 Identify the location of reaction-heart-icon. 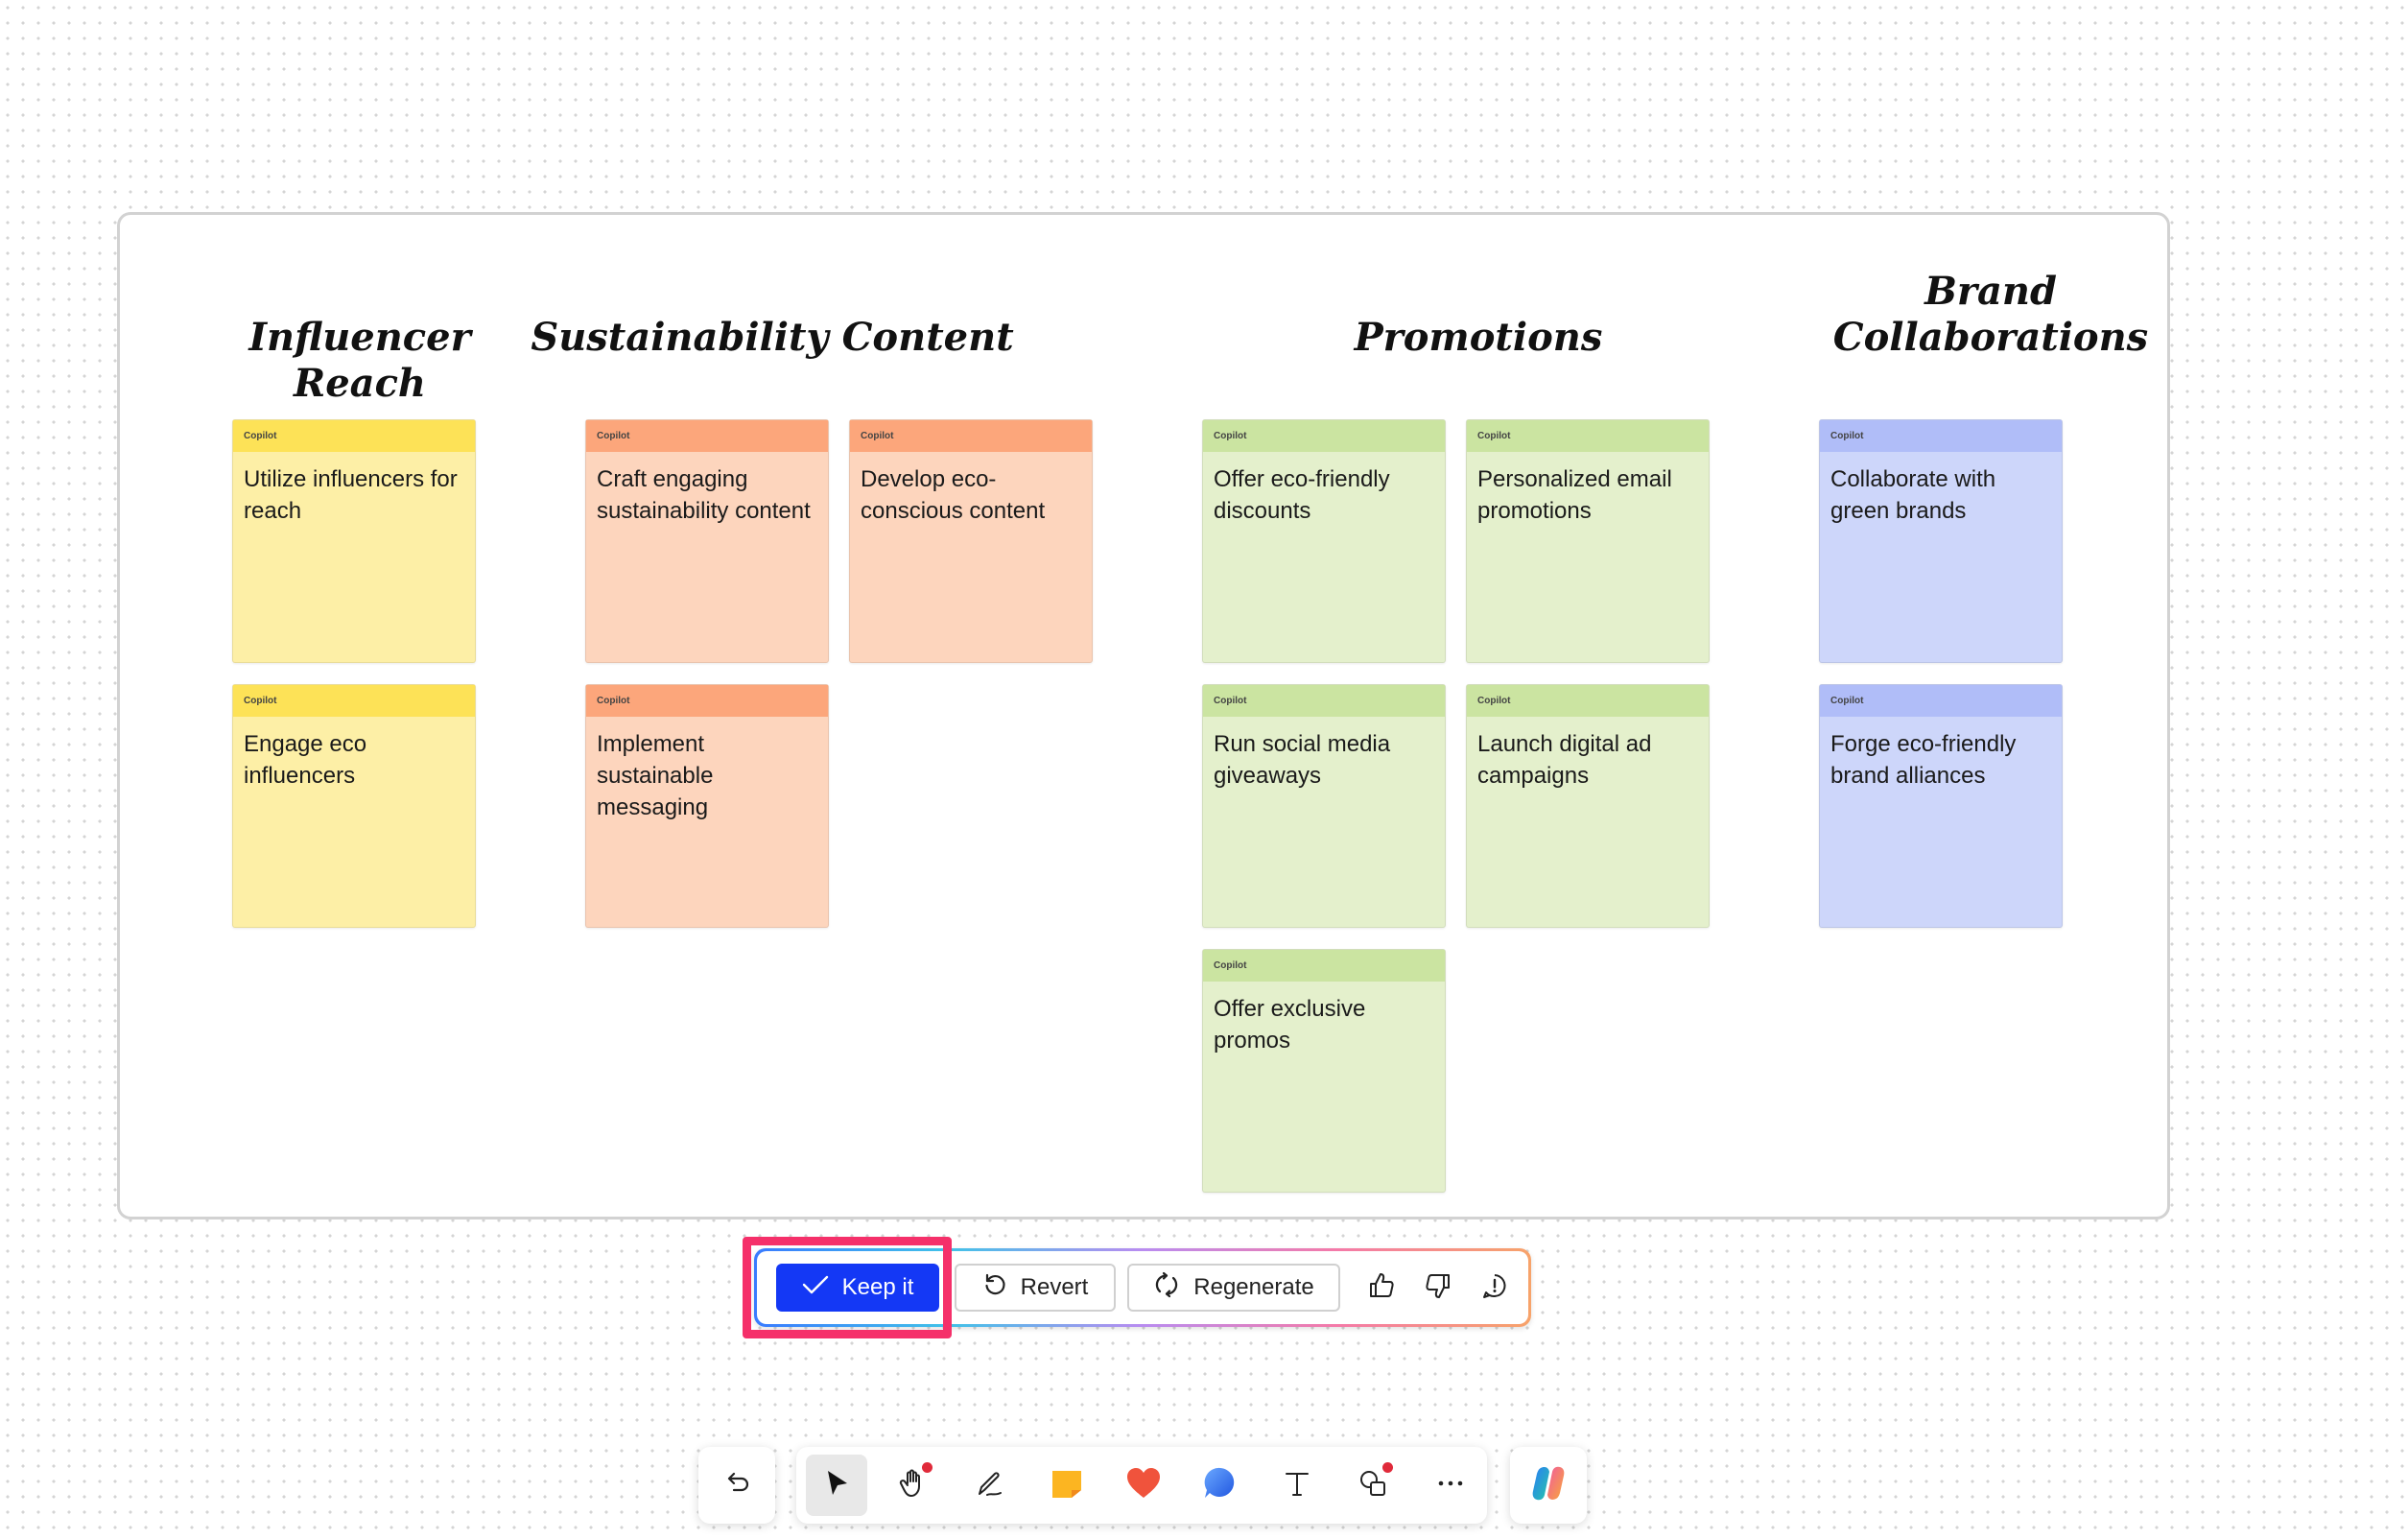
(1143, 1485).